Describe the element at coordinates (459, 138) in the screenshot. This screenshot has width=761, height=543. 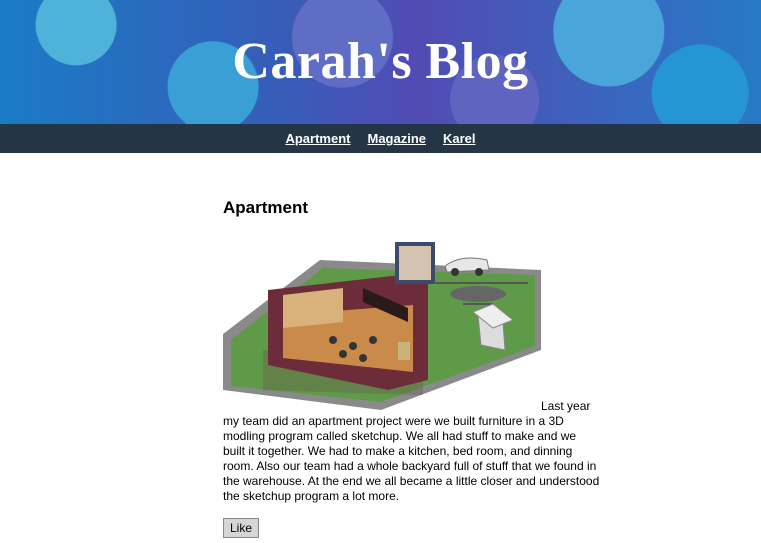
I see `nav-link-karel: Karel` at that location.